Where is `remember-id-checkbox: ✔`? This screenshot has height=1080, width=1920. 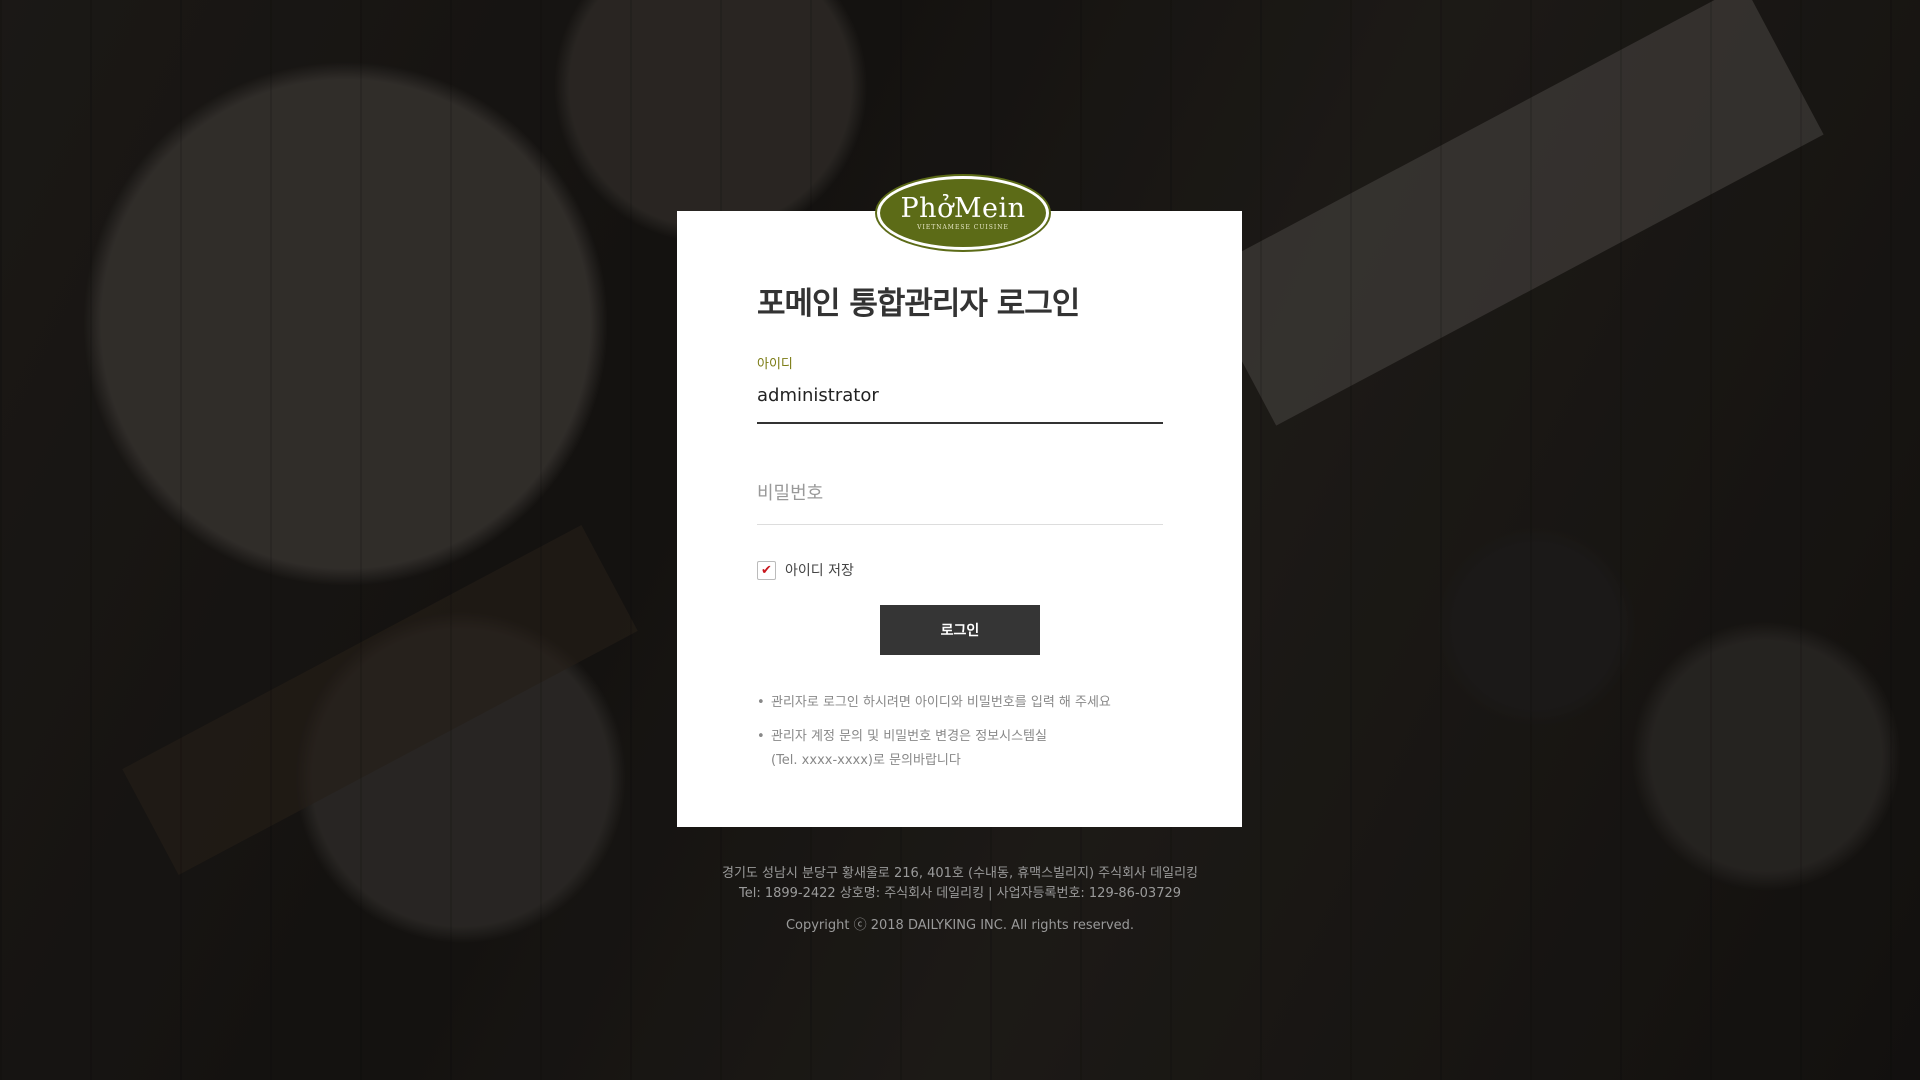
remember-id-checkbox: ✔ is located at coordinates (766, 570).